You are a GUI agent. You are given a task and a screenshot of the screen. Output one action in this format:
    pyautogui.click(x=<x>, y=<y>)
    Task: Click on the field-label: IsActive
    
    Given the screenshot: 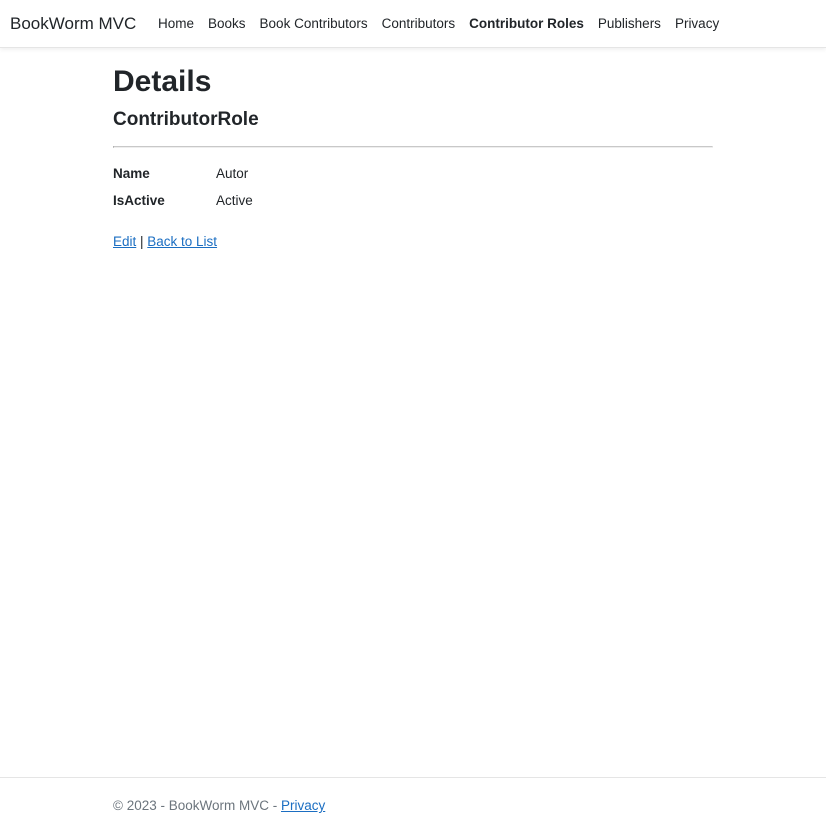 What is the action you would take?
    pyautogui.click(x=139, y=200)
    